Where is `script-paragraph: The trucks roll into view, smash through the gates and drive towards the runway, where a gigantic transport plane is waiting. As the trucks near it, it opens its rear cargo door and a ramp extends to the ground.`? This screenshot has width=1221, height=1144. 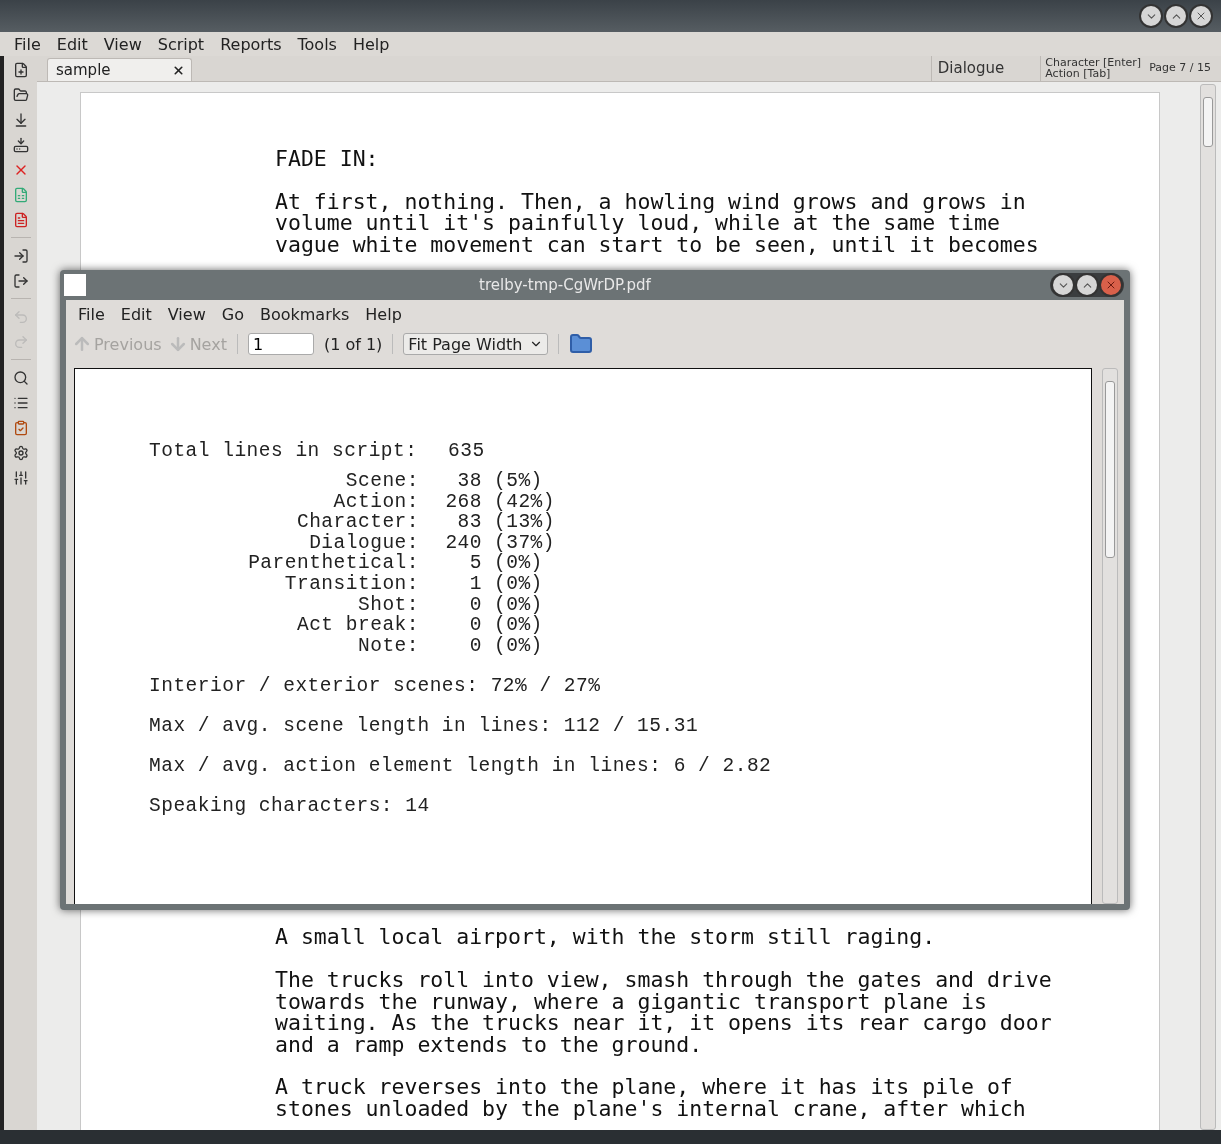 script-paragraph: The trucks roll into view, smash through the gates and drive towards the runway, where a gigantic transport plane is waiting. As the trucks near it, it opens its rear cargo door and a ramp extends to the ground. is located at coordinates (664, 1012).